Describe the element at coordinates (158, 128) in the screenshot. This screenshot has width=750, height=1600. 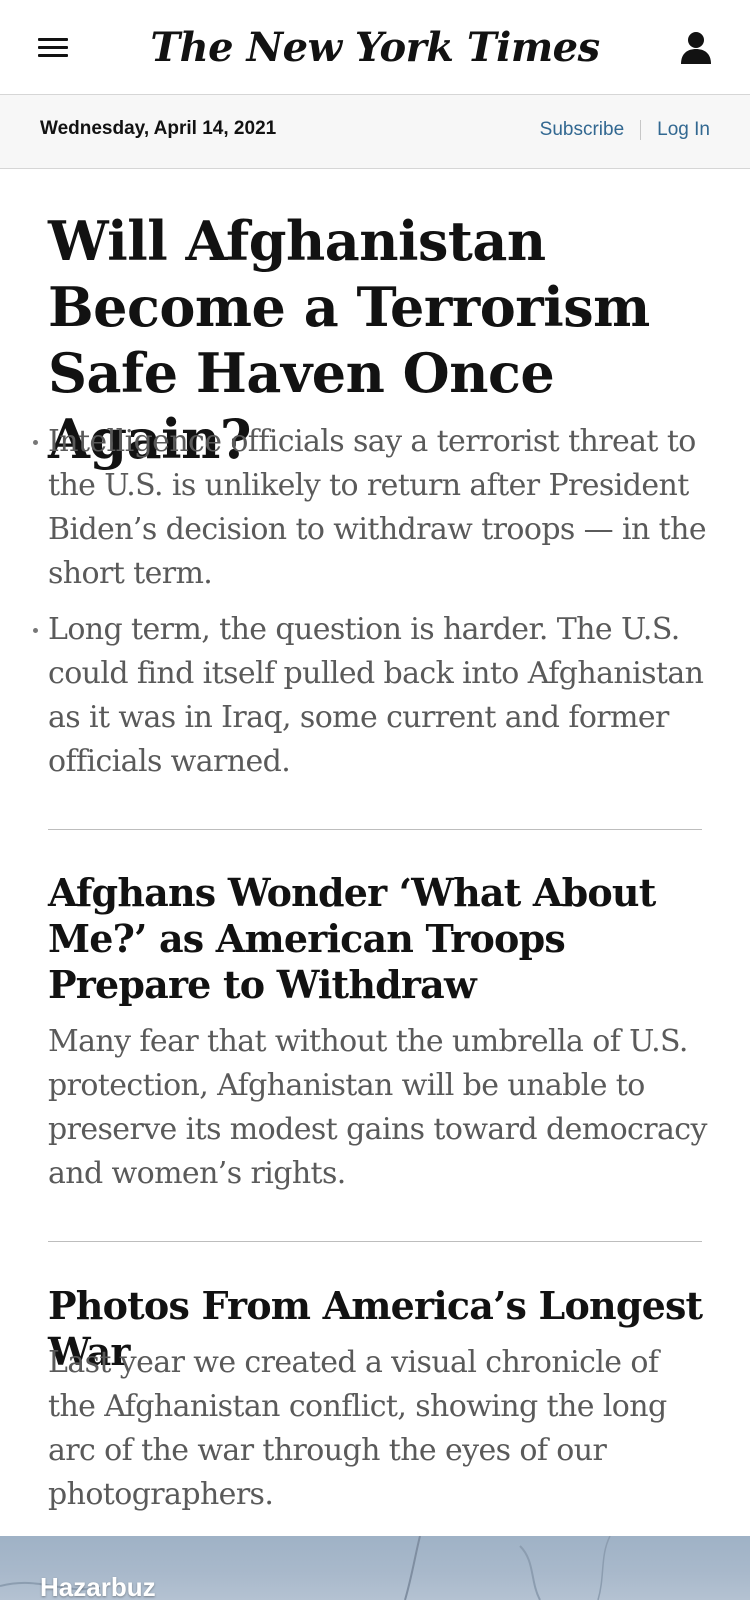
I see `current-date: Wednesday, April 14, 2021` at that location.